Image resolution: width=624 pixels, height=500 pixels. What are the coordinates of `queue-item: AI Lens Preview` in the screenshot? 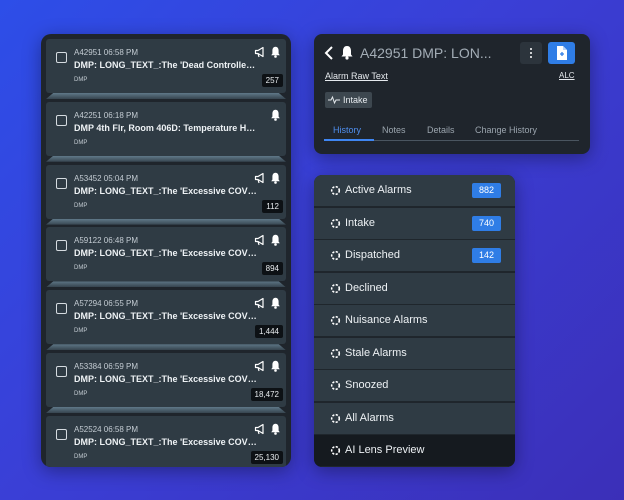 It's located at (414, 451).